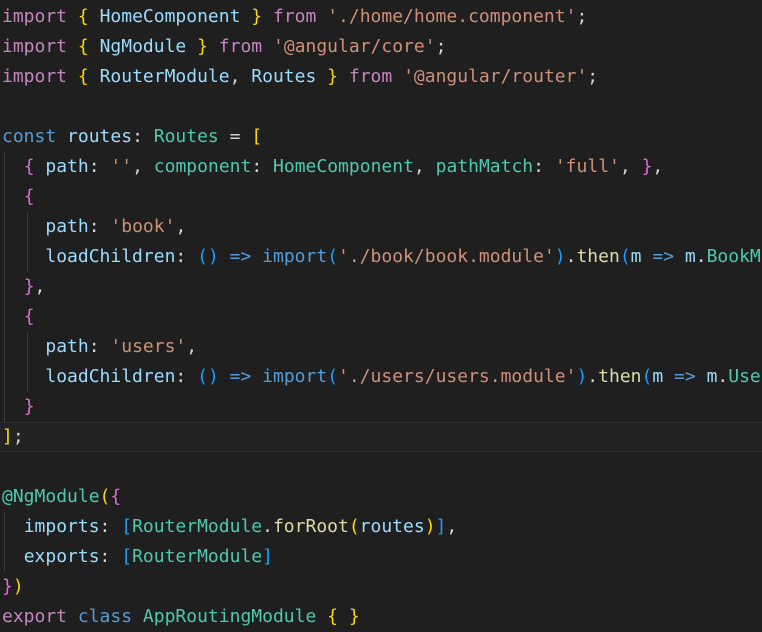 The height and width of the screenshot is (632, 762). I want to click on code-token: NgModule, so click(143, 46).